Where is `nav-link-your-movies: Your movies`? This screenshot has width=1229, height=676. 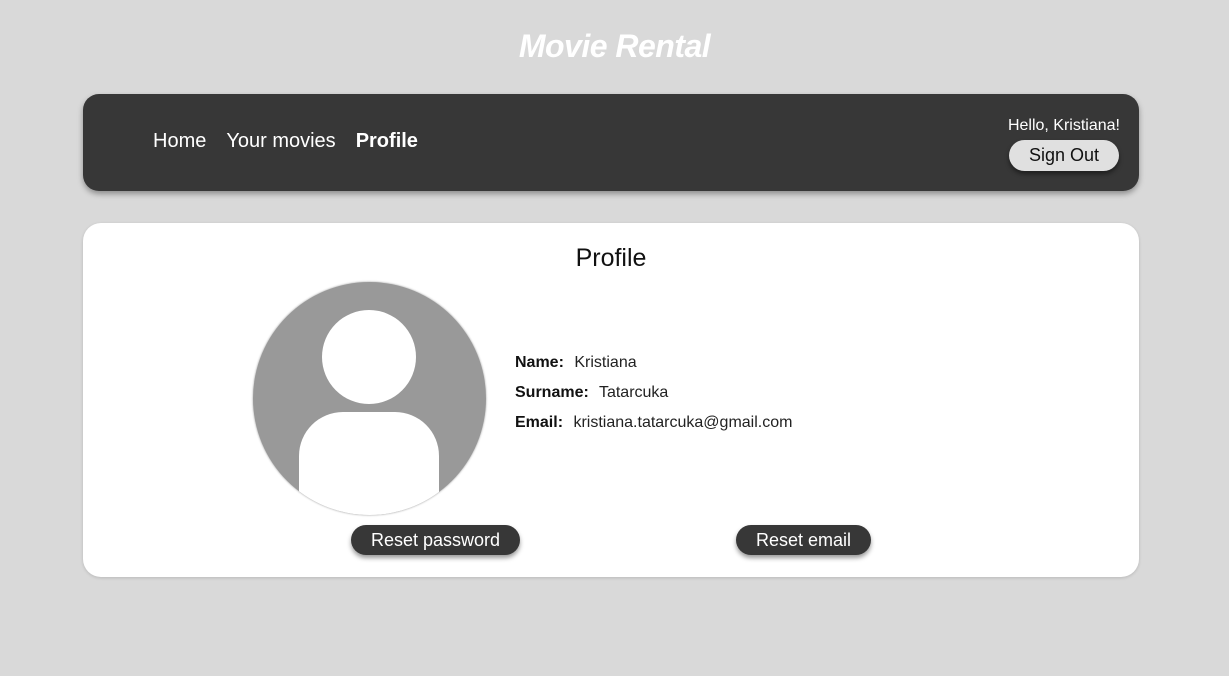 nav-link-your-movies: Your movies is located at coordinates (280, 141).